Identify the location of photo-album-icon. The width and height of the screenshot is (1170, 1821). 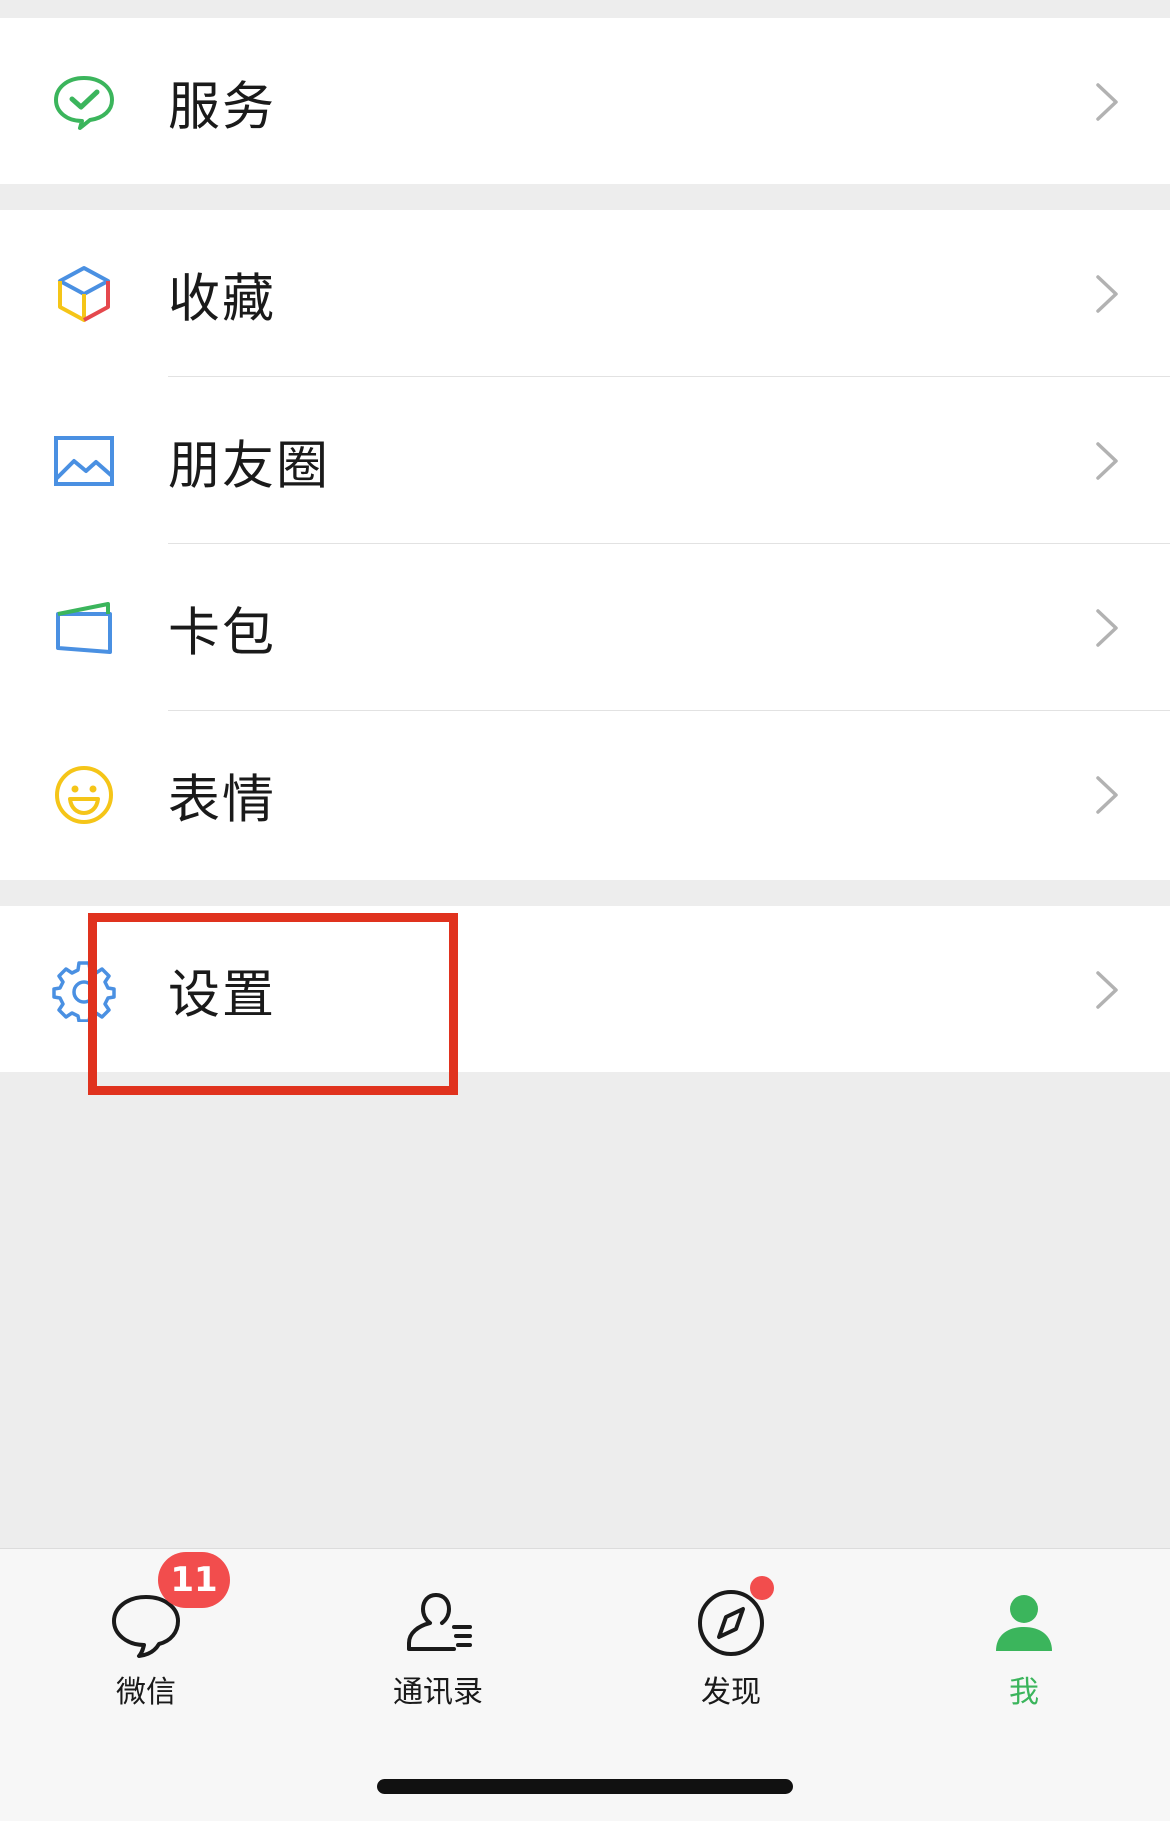
(84, 461).